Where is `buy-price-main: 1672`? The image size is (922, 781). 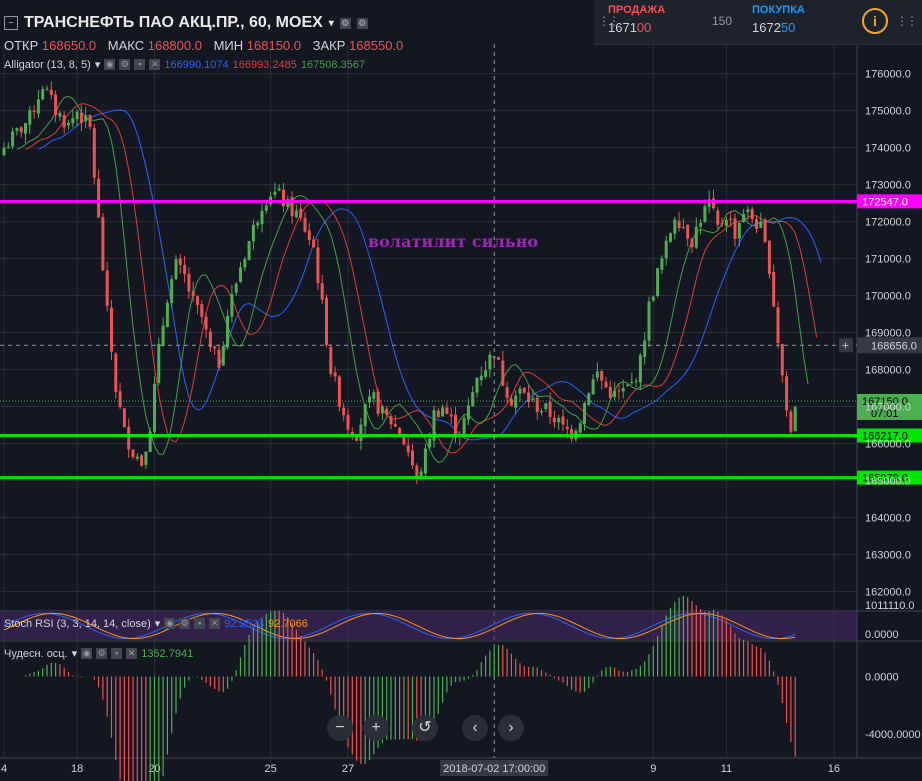 buy-price-main: 1672 is located at coordinates (766, 27).